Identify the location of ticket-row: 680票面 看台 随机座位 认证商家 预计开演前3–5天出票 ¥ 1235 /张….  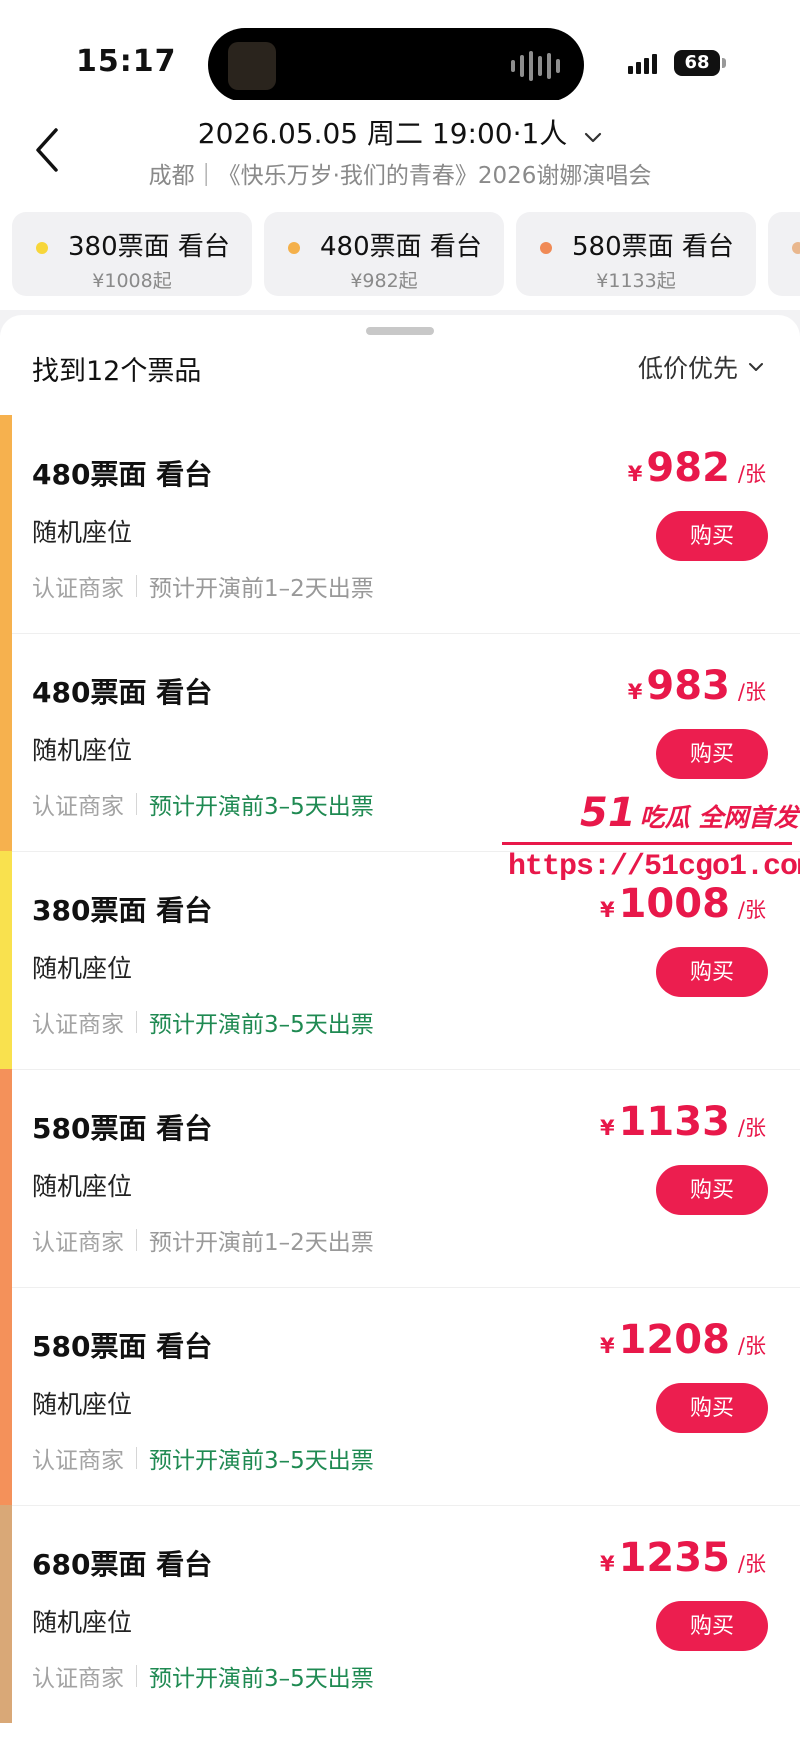
(400, 1614).